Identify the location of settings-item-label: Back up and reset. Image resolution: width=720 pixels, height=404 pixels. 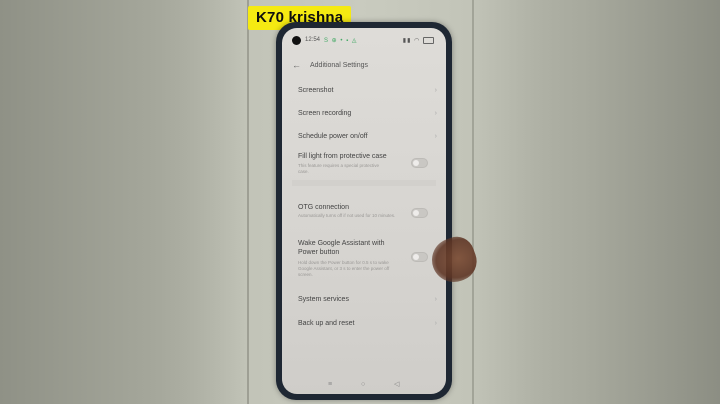
(326, 323).